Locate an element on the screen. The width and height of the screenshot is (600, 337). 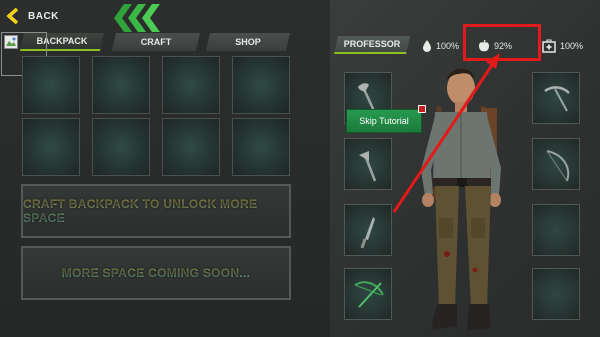
knife-icon is located at coordinates (367, 233).